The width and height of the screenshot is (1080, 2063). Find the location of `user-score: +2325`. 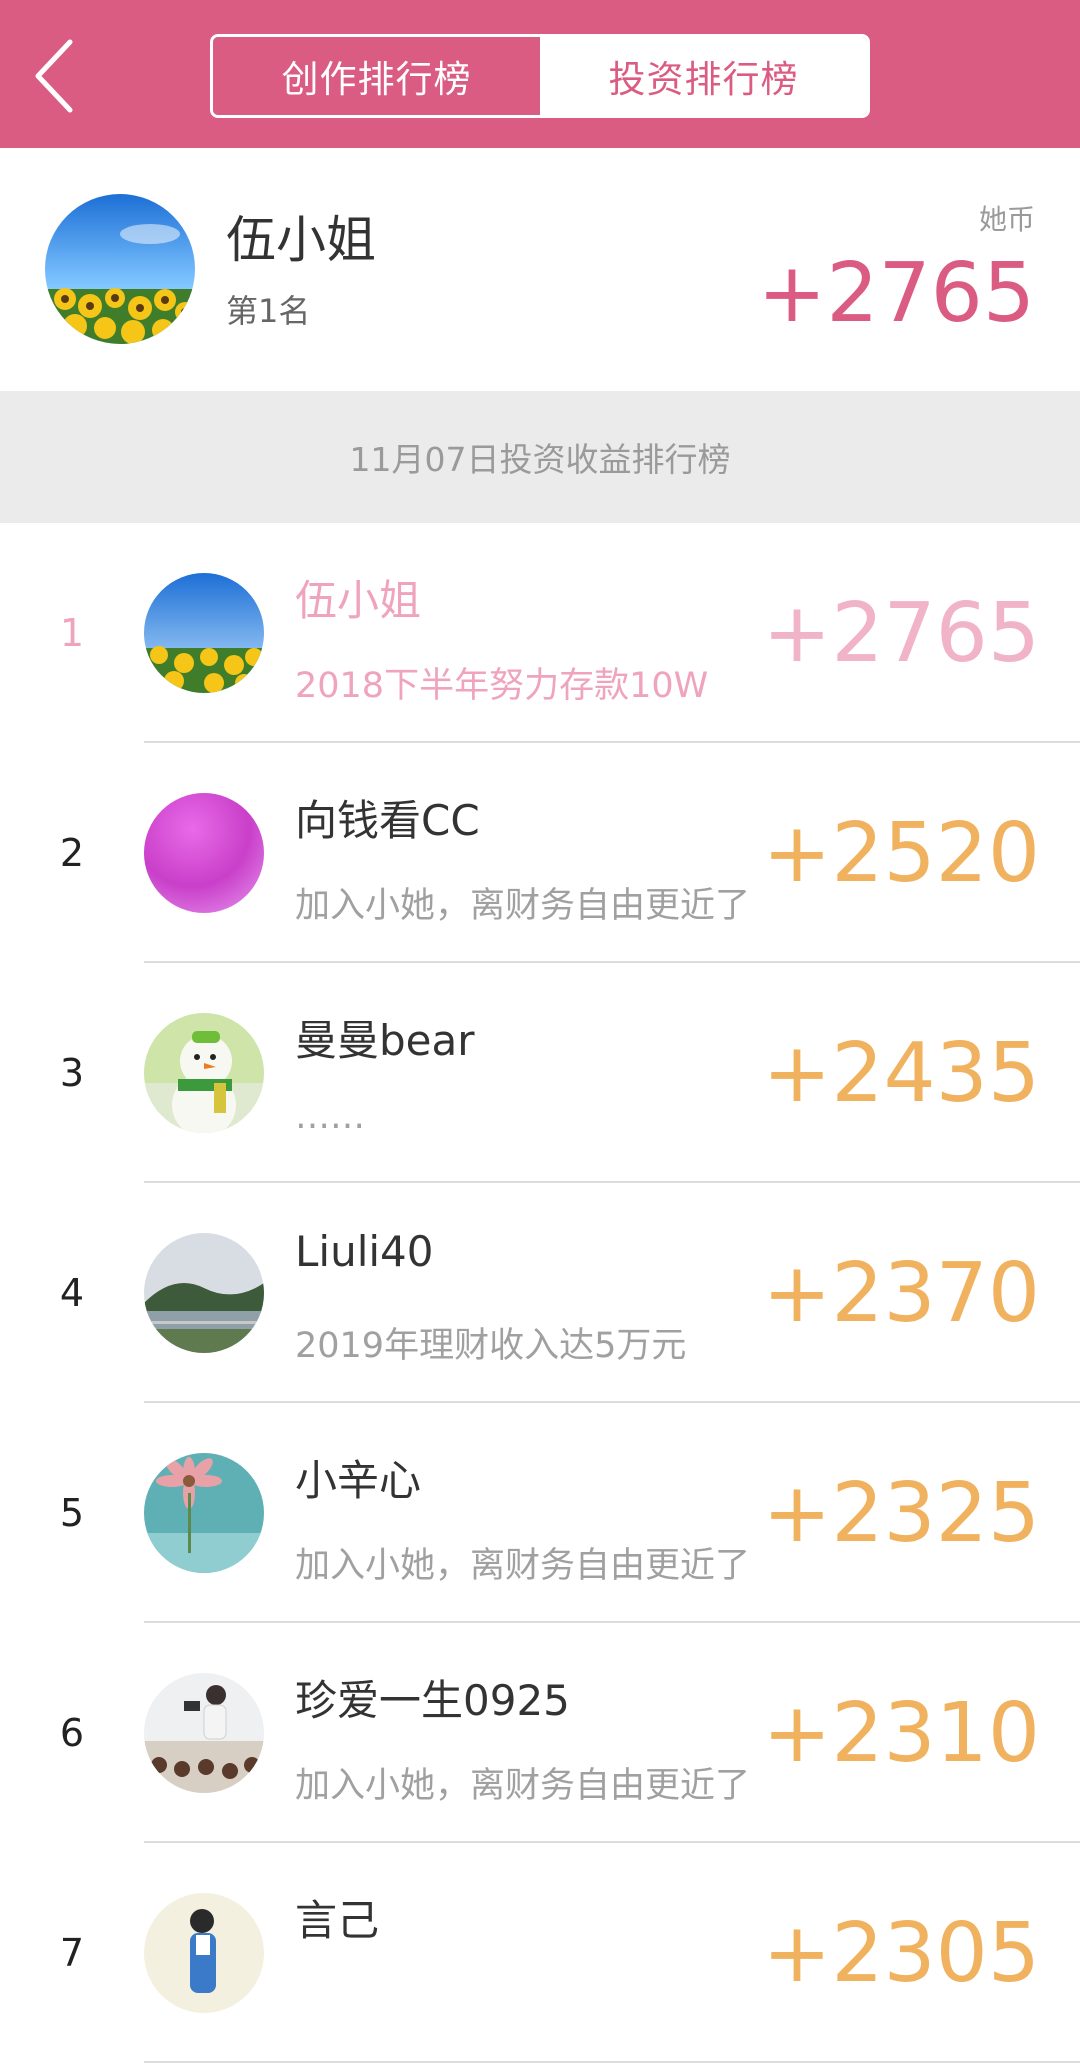

user-score: +2325 is located at coordinates (901, 1513).